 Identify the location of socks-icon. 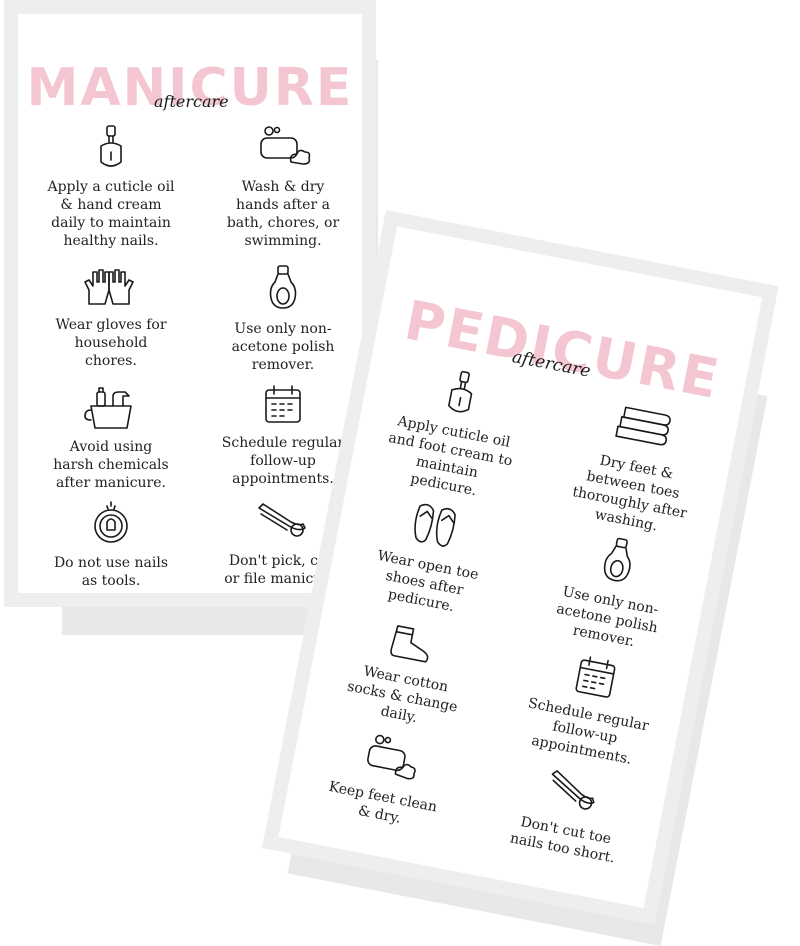
(409, 644).